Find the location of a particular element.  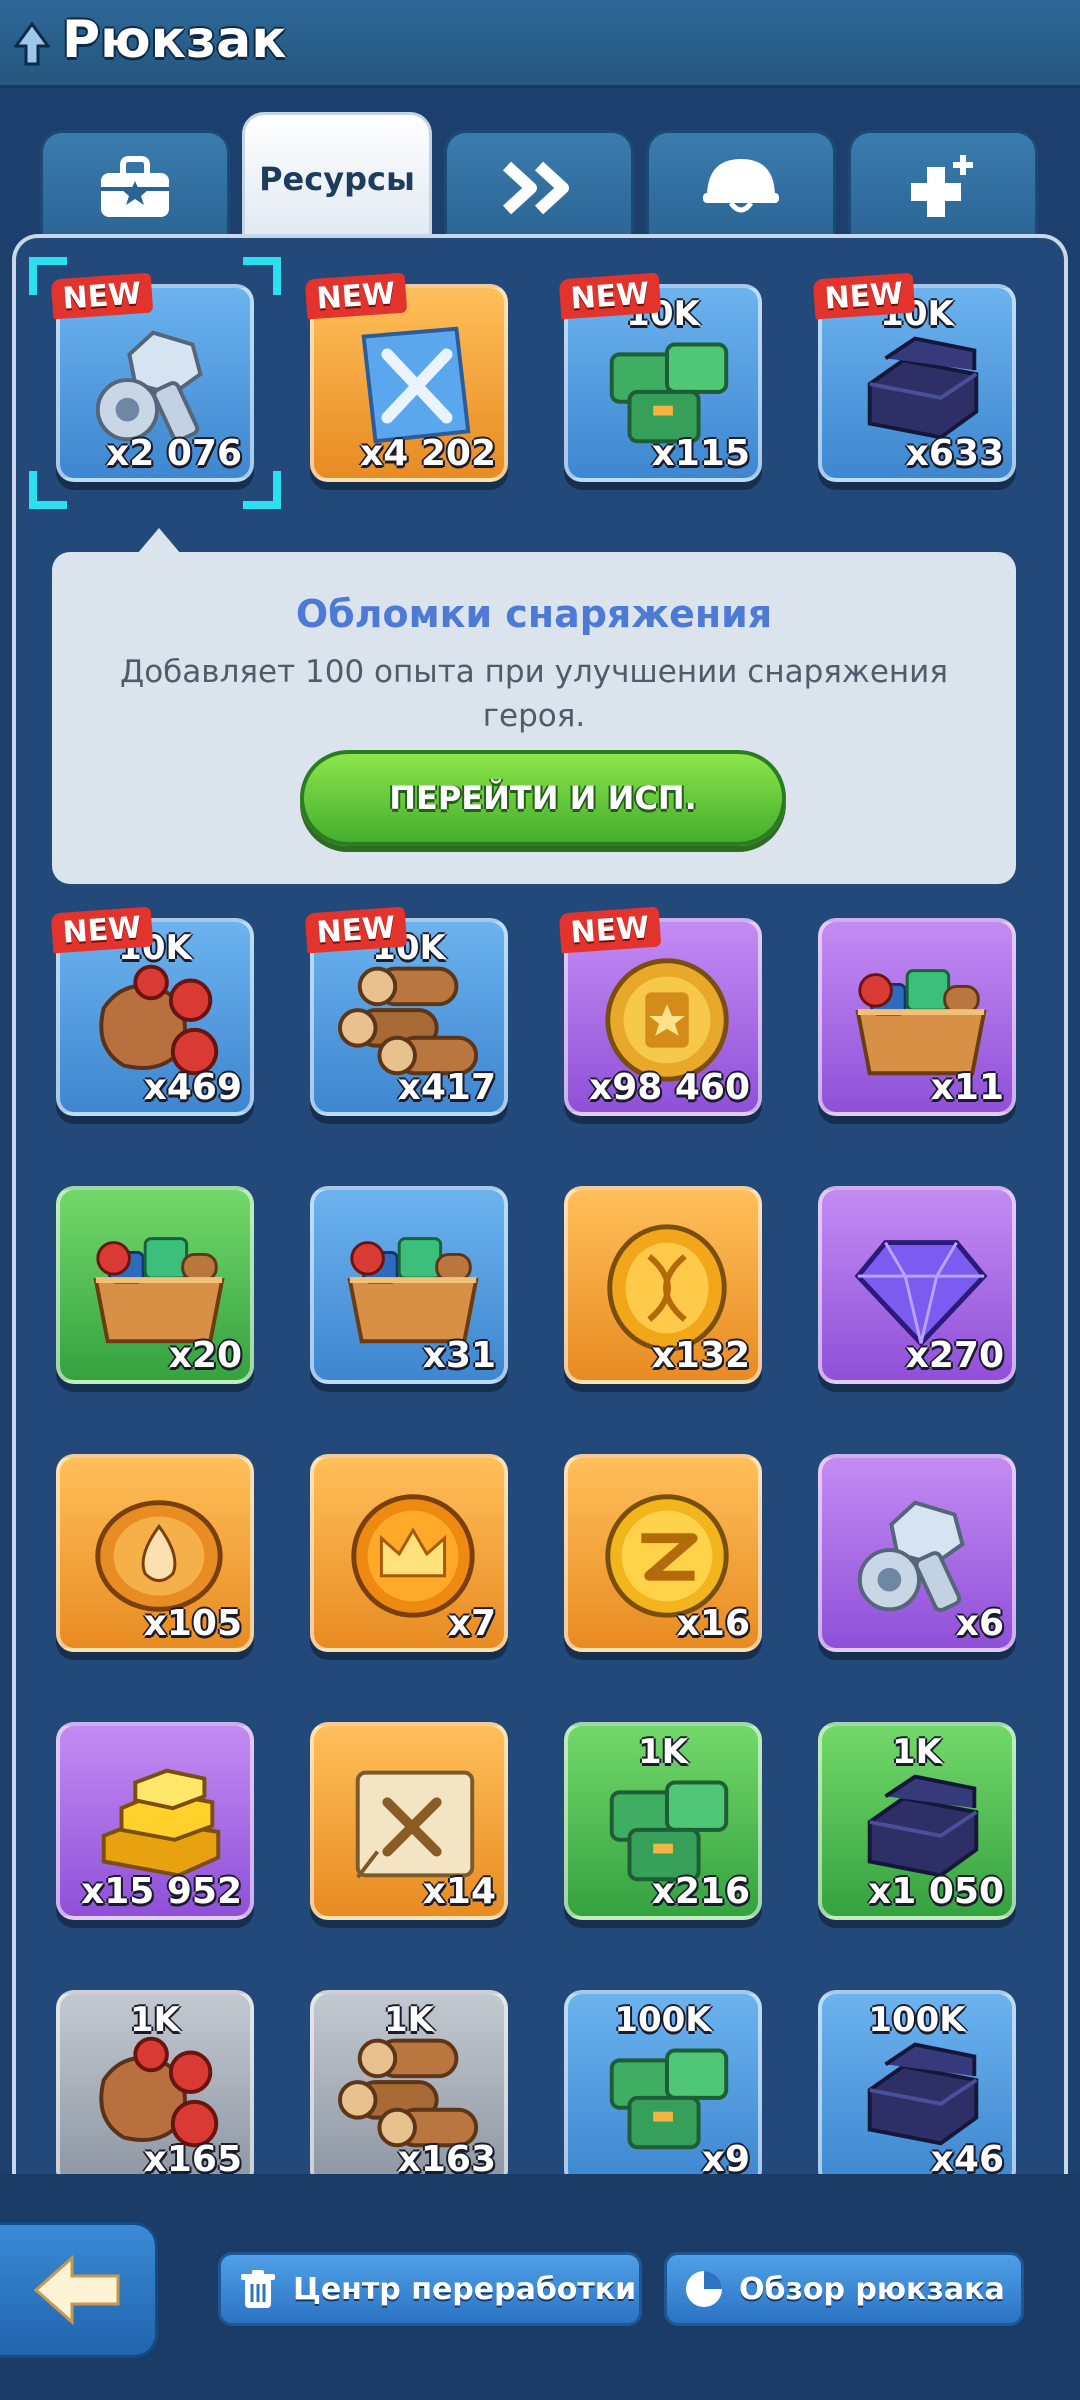

item-count: x105 is located at coordinates (192, 1623).